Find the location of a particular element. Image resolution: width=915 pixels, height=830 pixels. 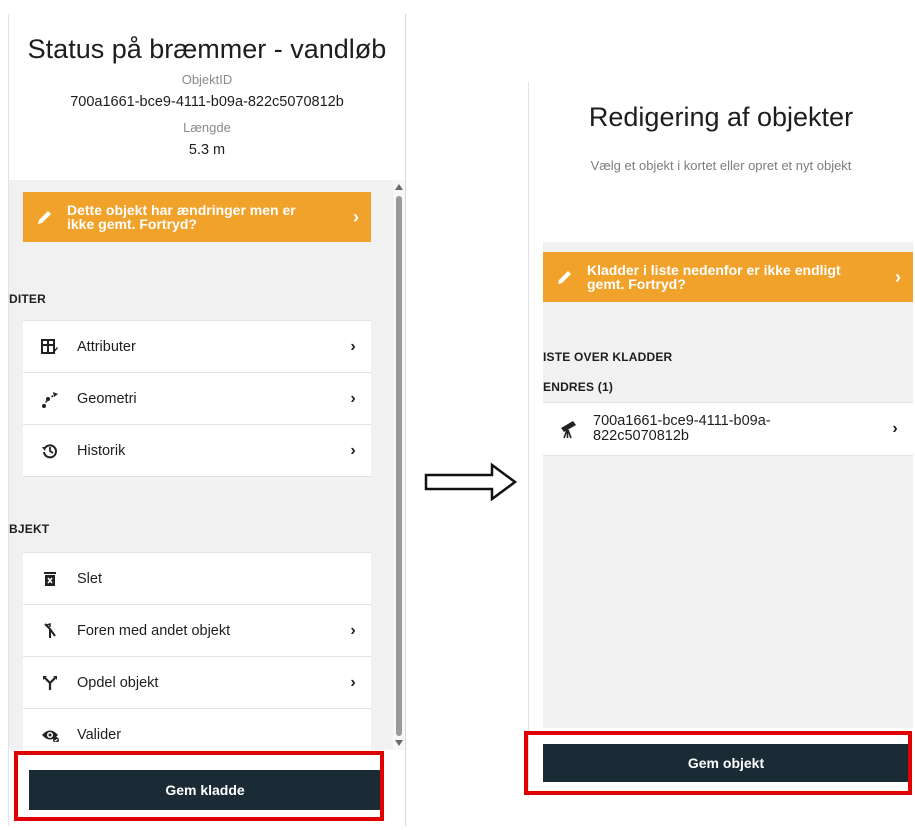

gem-objekt-button: Gem objekt is located at coordinates (726, 763).